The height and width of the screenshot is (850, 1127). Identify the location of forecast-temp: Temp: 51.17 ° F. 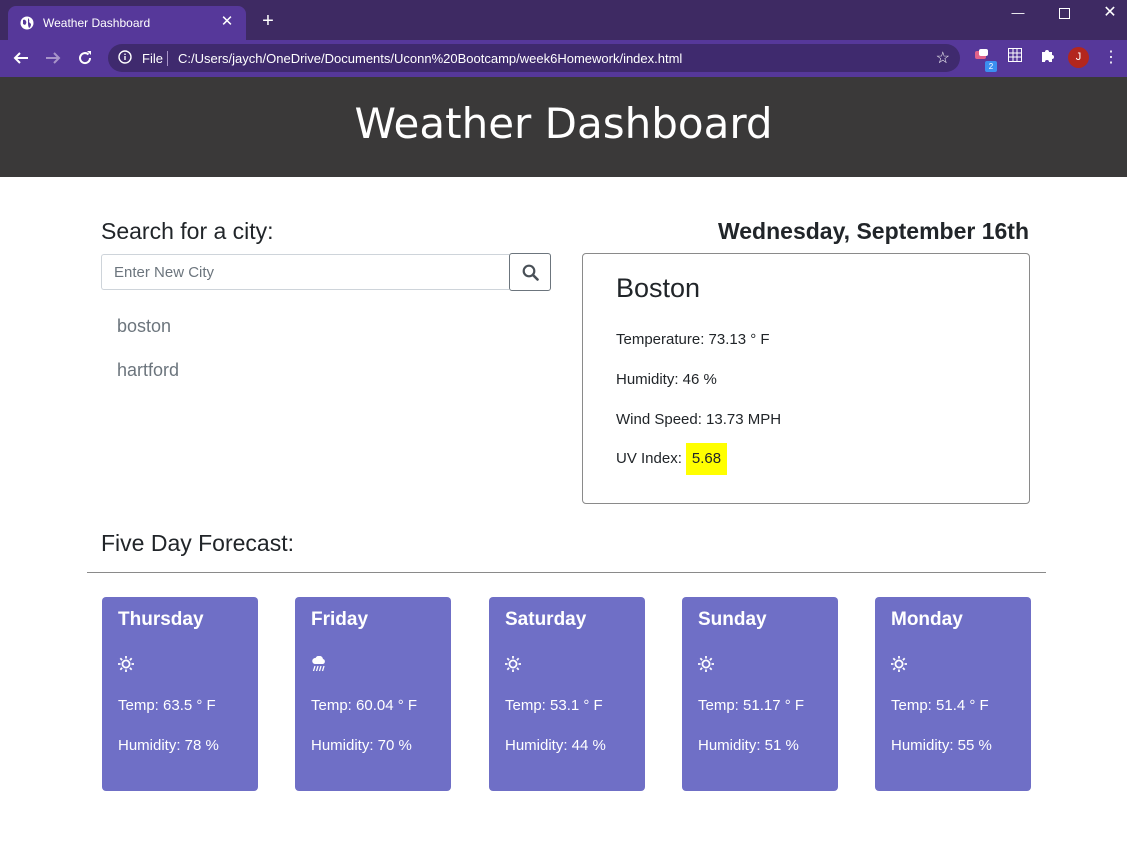
(751, 705).